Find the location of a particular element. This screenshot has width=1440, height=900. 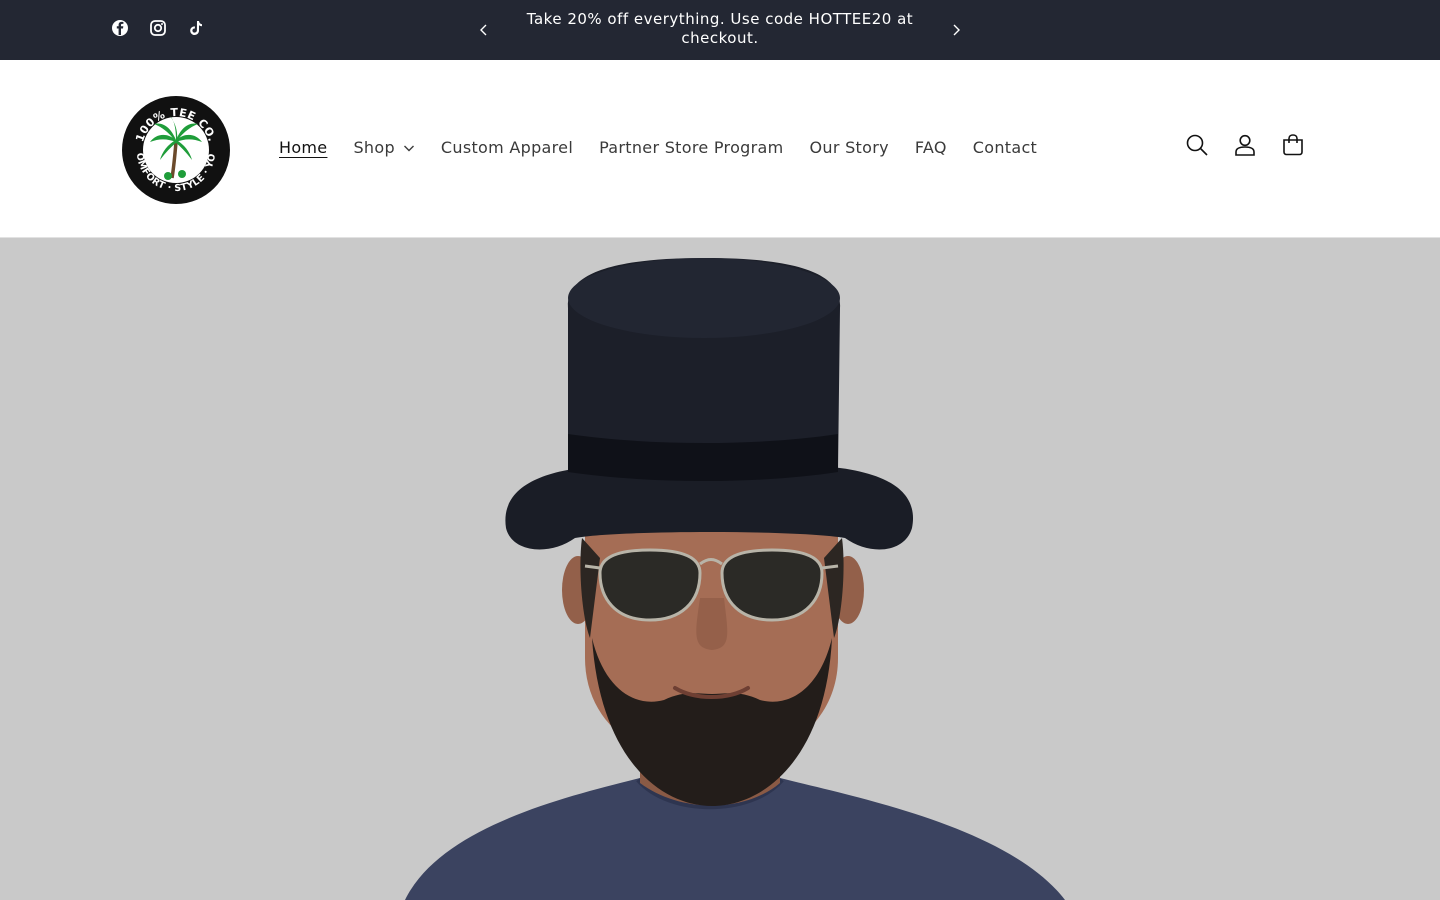

nav-home-label: Home is located at coordinates (303, 147).